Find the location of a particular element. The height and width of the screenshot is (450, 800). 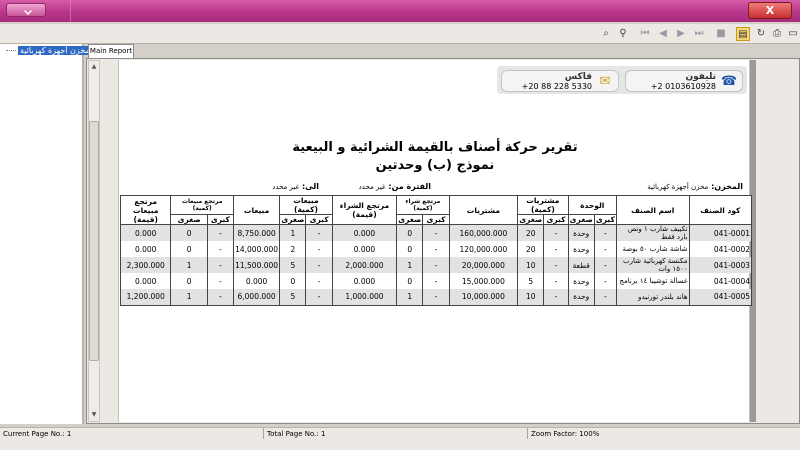

vertical-scrollbar: ▲ ▼ is located at coordinates (94, 241).